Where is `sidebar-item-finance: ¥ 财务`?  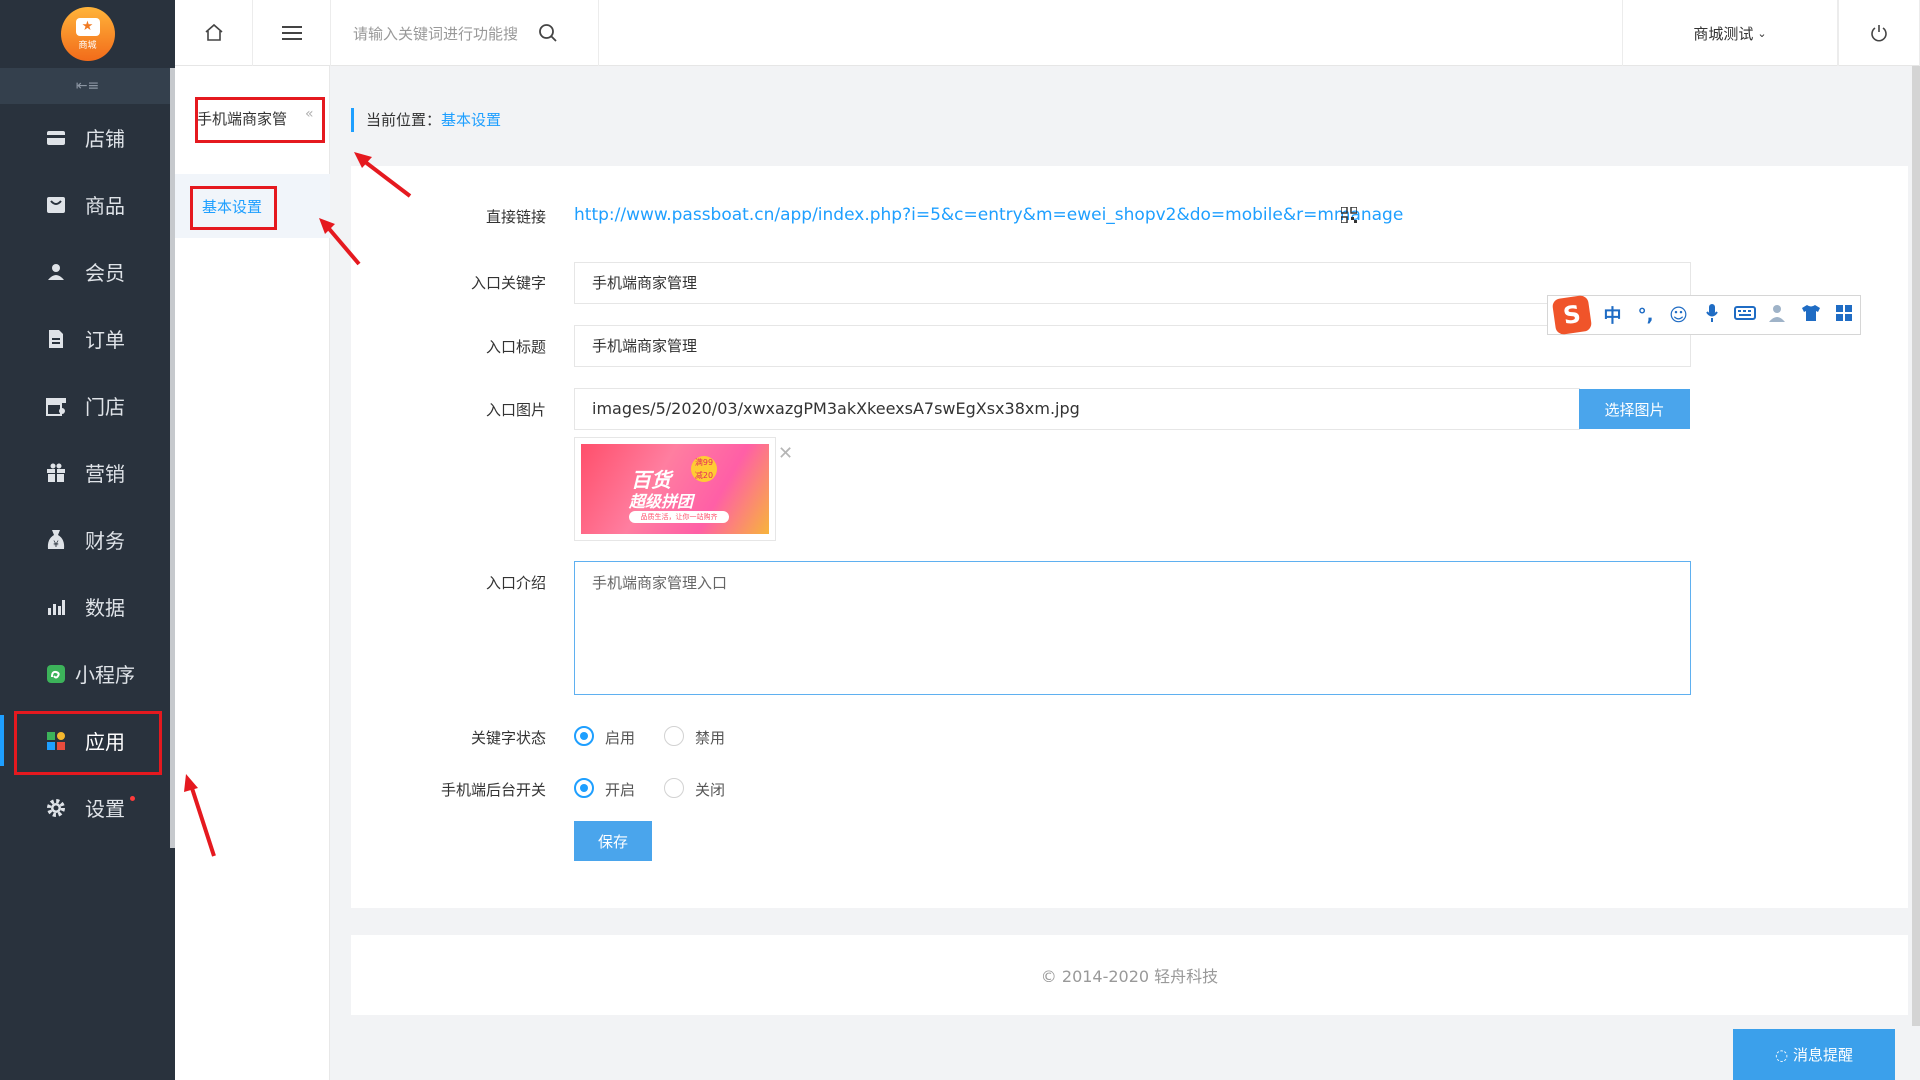 sidebar-item-finance: ¥ 财务 is located at coordinates (87, 539).